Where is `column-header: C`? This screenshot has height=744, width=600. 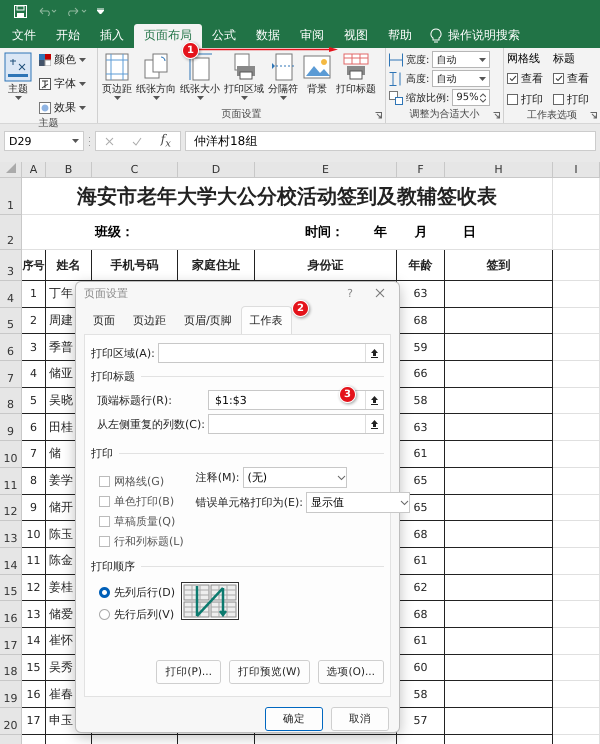
column-header: C is located at coordinates (135, 170).